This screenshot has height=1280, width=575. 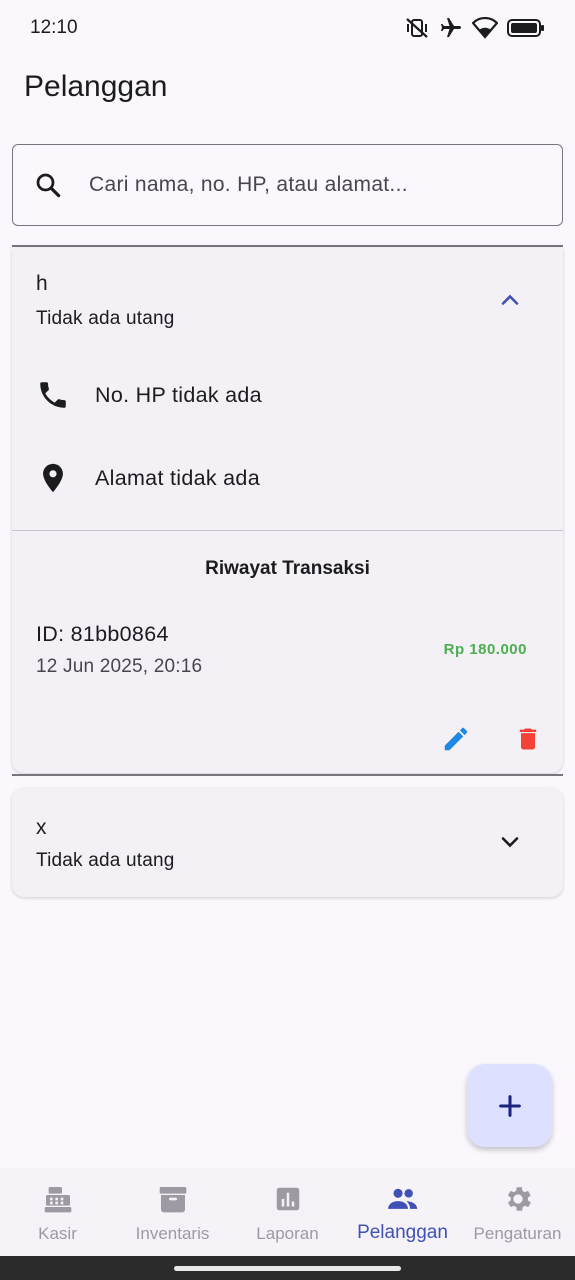 I want to click on gear-icon, so click(x=518, y=1199).